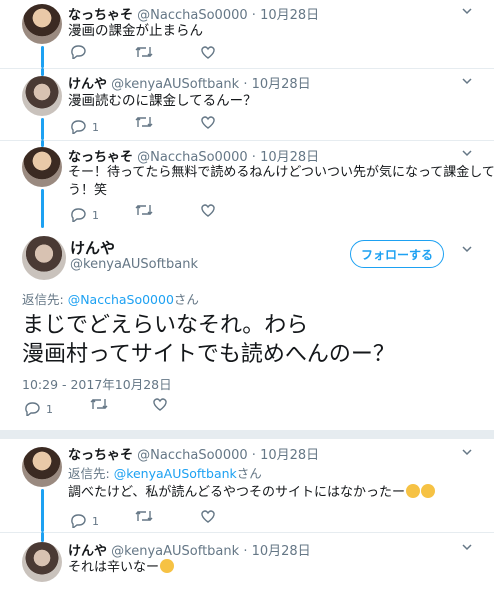  I want to click on tweet-text: 漫画読むのに課金してるんー？, so click(162, 101).